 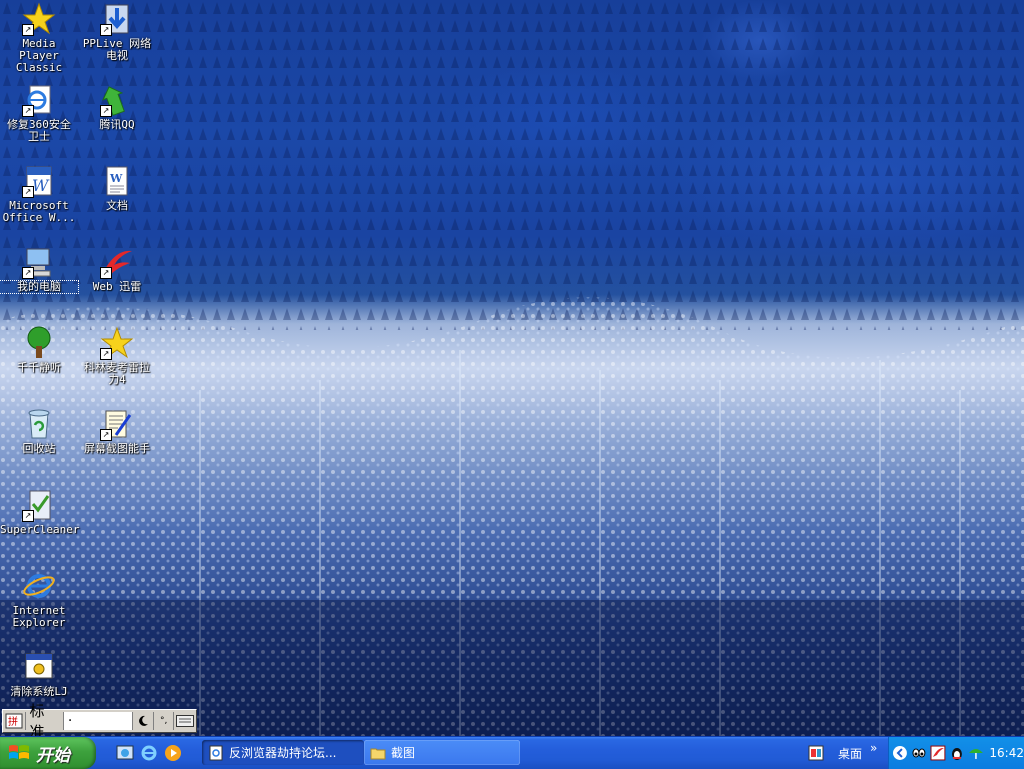 What do you see at coordinates (39, 616) in the screenshot?
I see `icon-label: Internet Explorer` at bounding box center [39, 616].